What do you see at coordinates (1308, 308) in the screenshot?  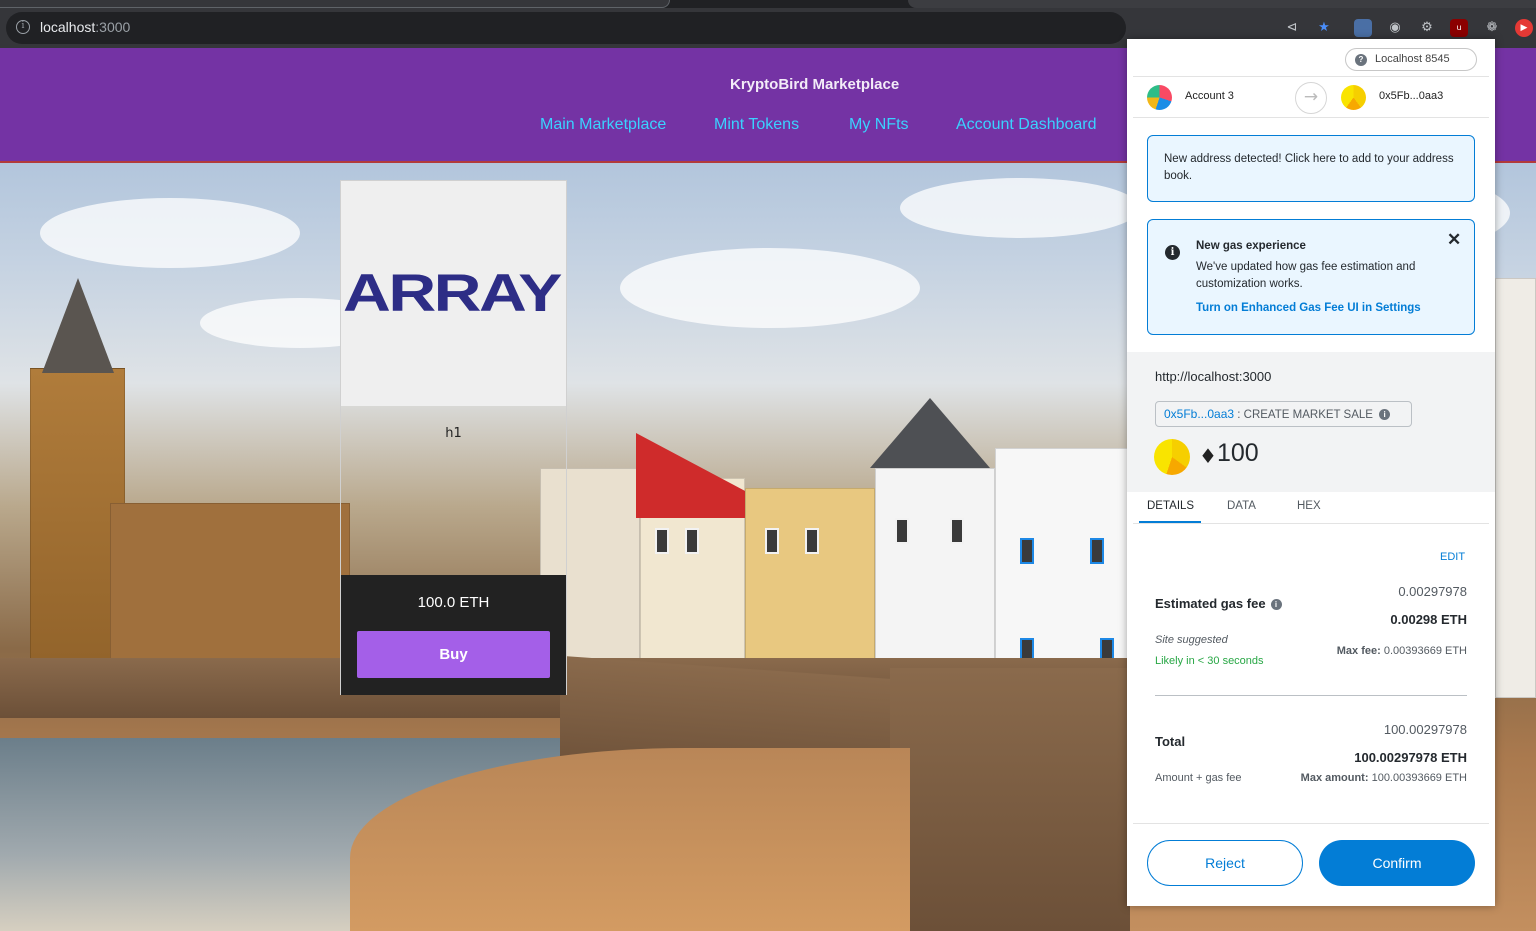 I see `enhanced-gas-settings-link: Turn on Enhanced Gas Fee UI in Settings` at bounding box center [1308, 308].